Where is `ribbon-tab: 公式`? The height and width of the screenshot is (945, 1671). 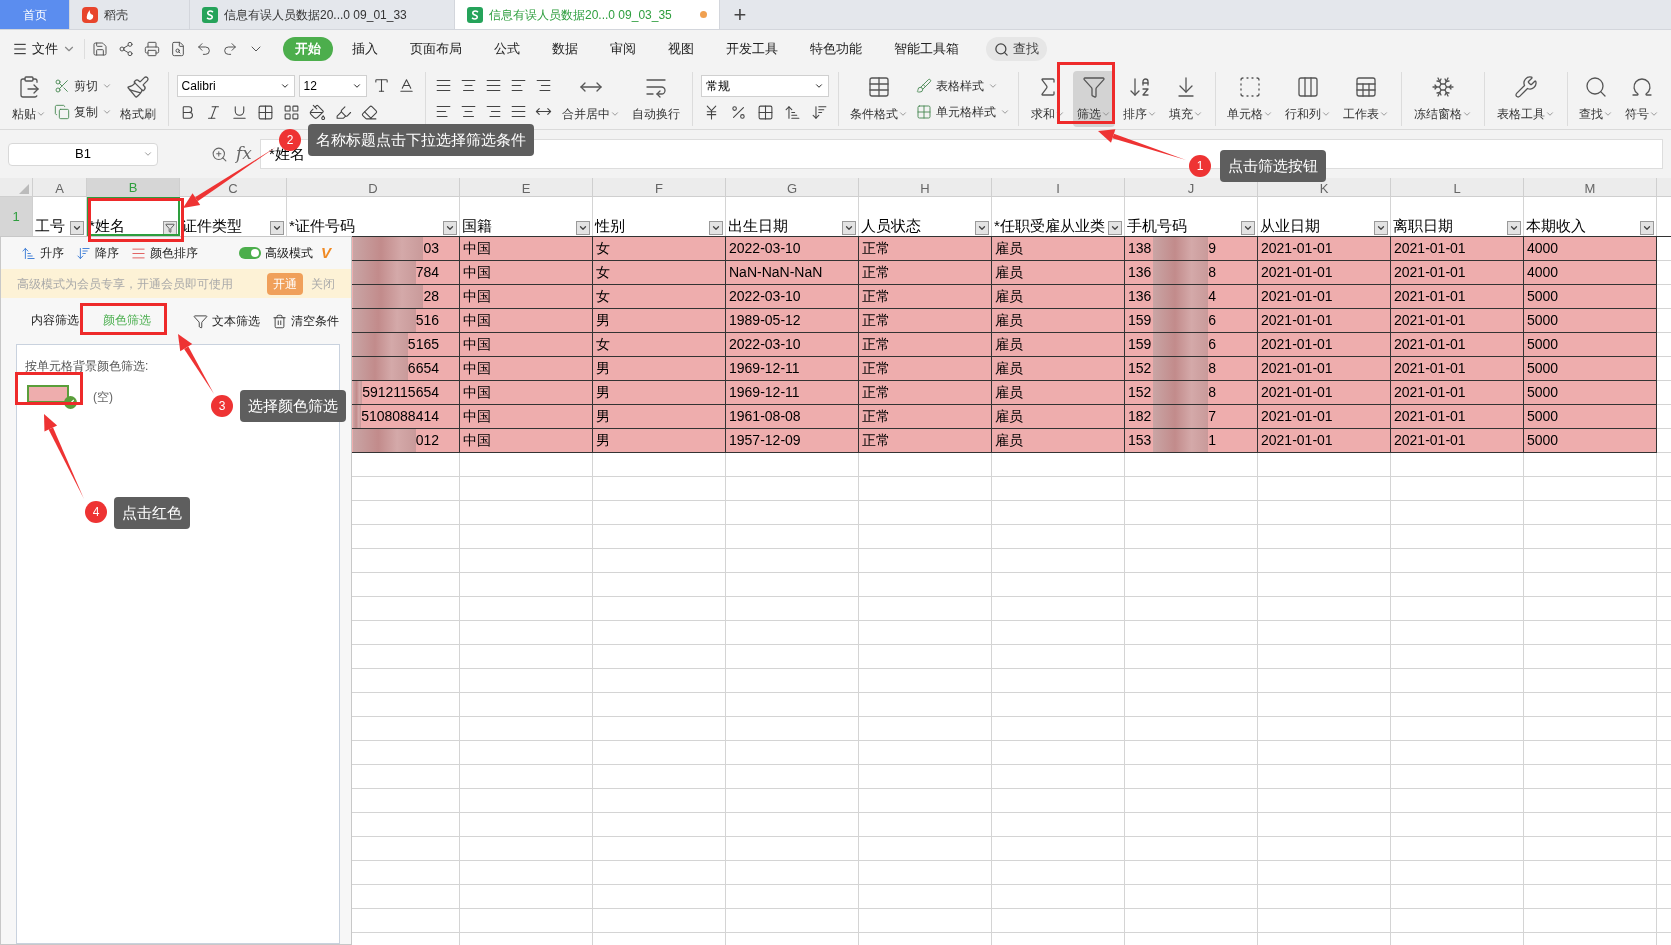 ribbon-tab: 公式 is located at coordinates (507, 49).